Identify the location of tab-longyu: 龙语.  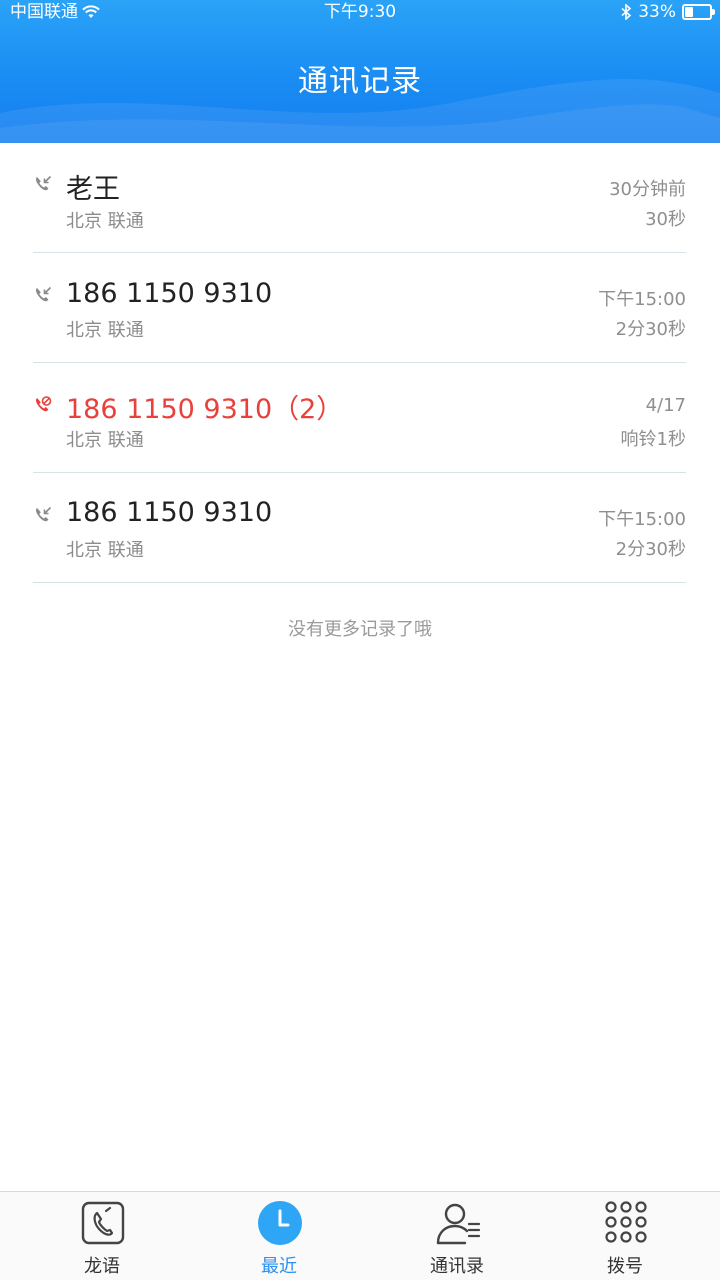
(102, 1236).